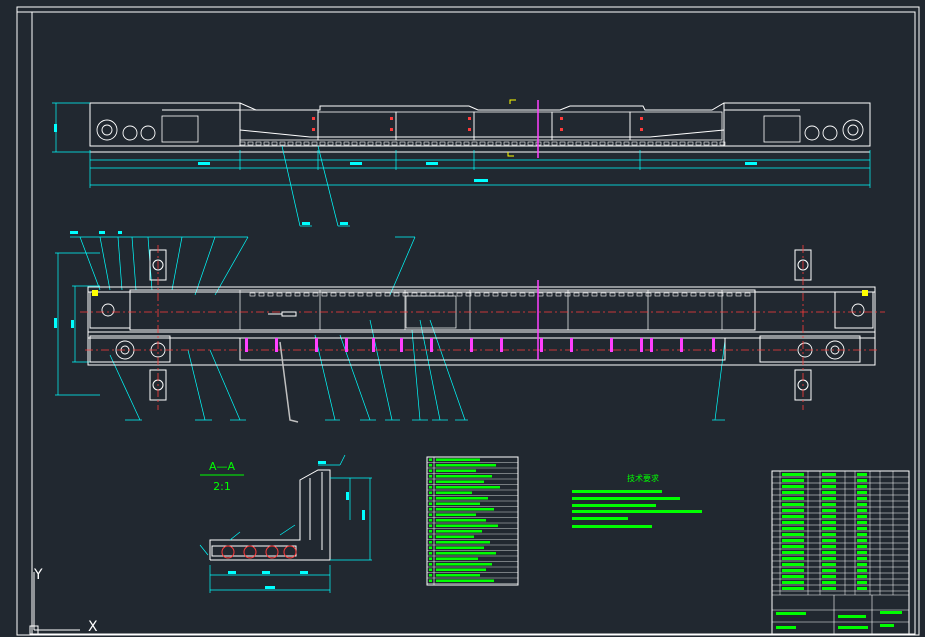 This screenshot has width=925, height=637. What do you see at coordinates (285, 523) in the screenshot?
I see `section-dimensions` at bounding box center [285, 523].